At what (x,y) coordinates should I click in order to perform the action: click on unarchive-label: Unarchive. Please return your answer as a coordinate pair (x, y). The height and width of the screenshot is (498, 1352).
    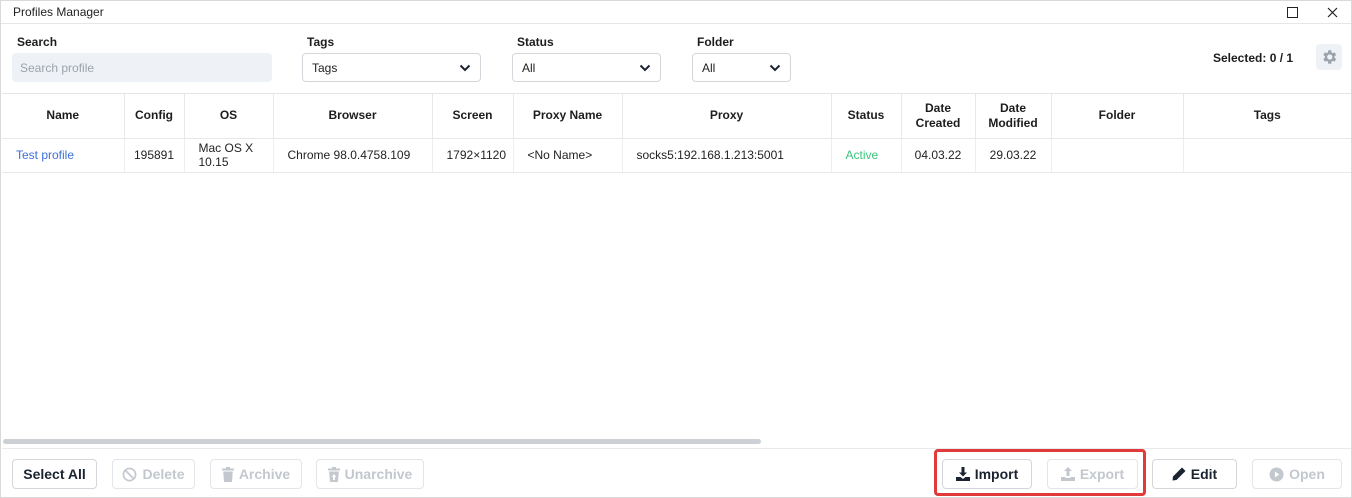
    Looking at the image, I should click on (378, 474).